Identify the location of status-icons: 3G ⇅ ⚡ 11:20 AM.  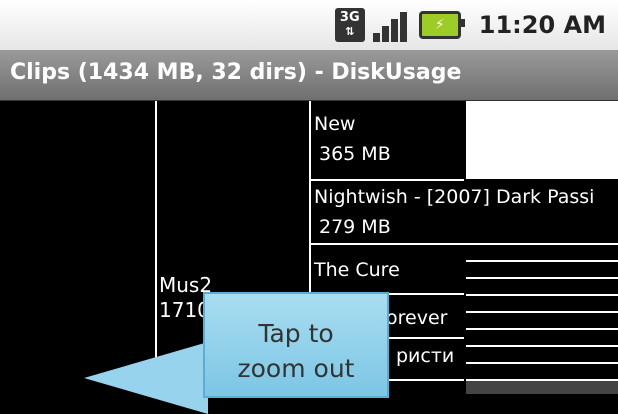
(470, 25).